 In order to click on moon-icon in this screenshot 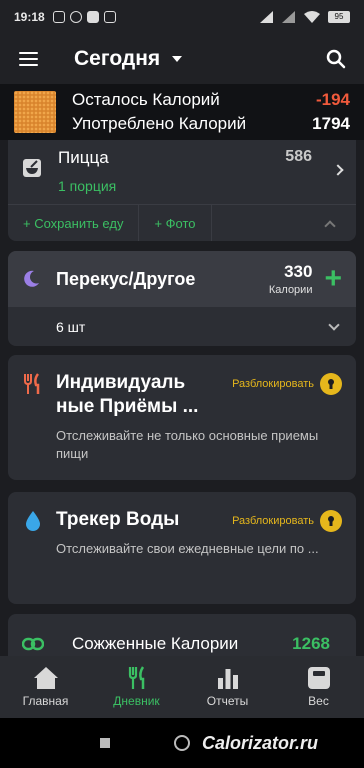, I will do `click(31, 278)`.